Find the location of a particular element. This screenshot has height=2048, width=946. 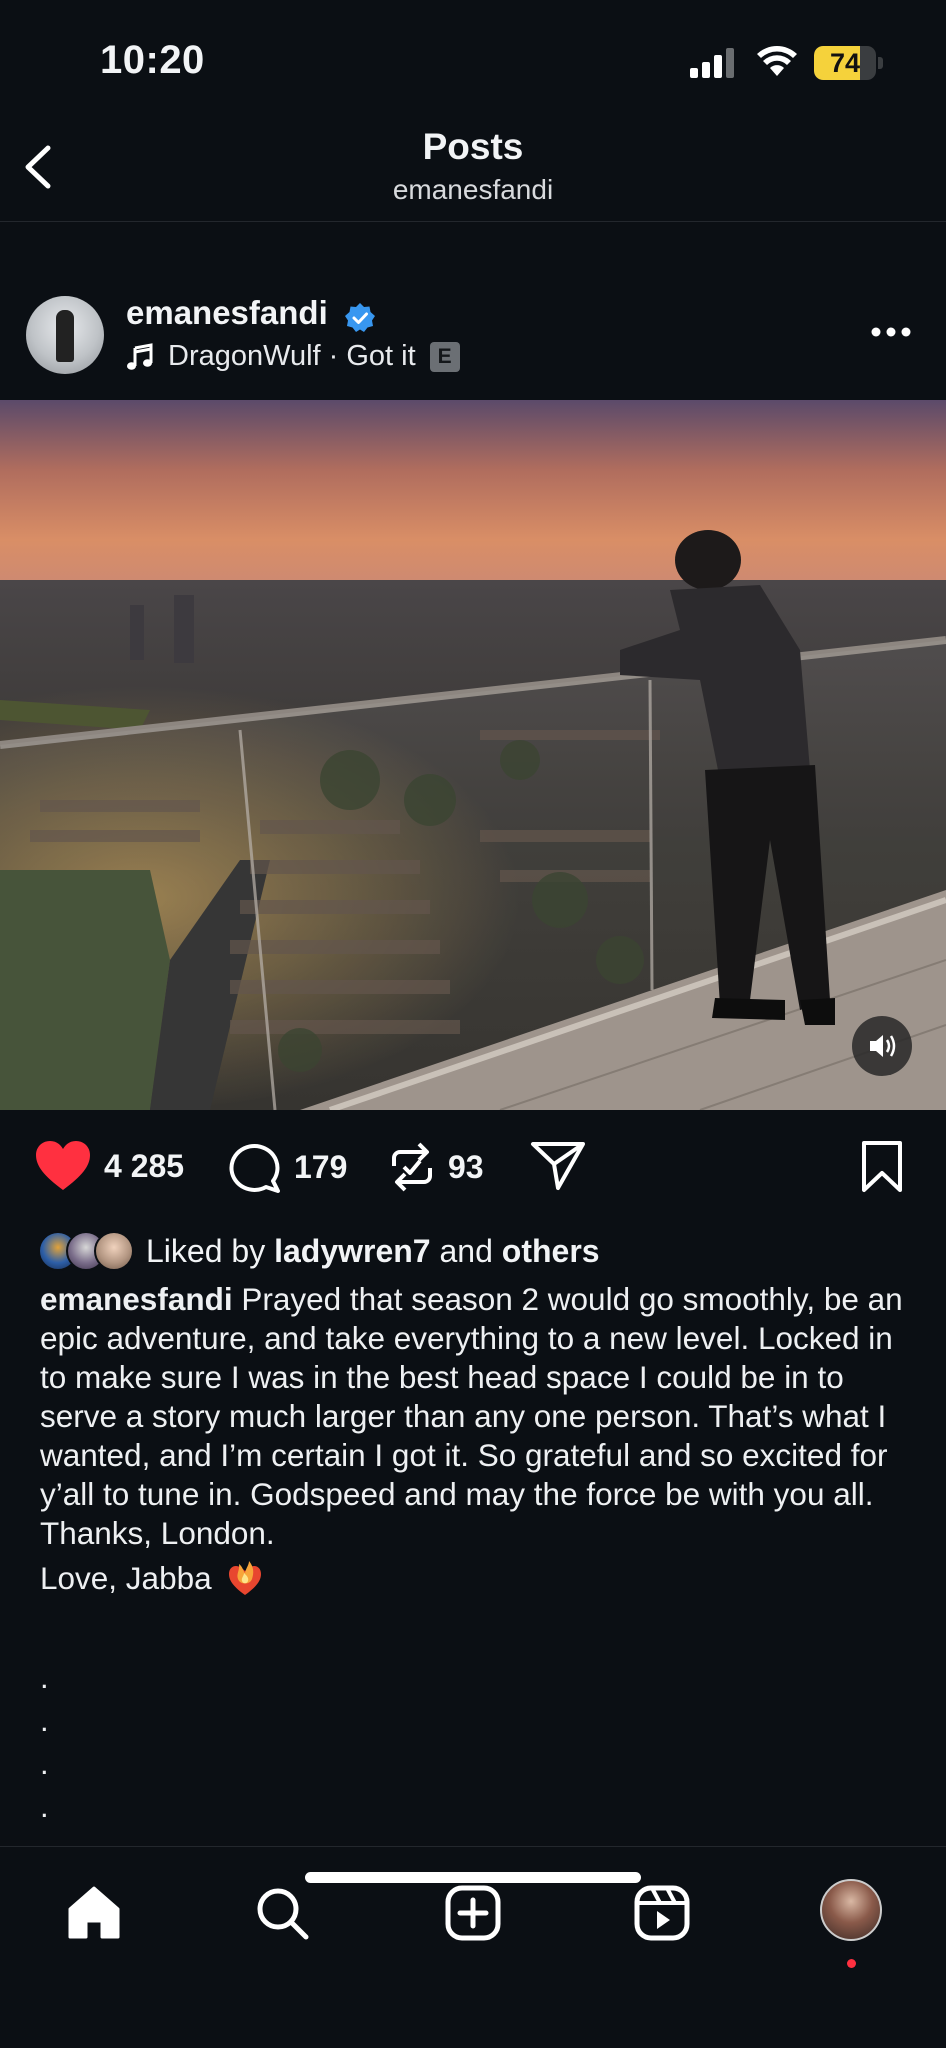

caption-username: emanesfandi is located at coordinates (136, 1299).